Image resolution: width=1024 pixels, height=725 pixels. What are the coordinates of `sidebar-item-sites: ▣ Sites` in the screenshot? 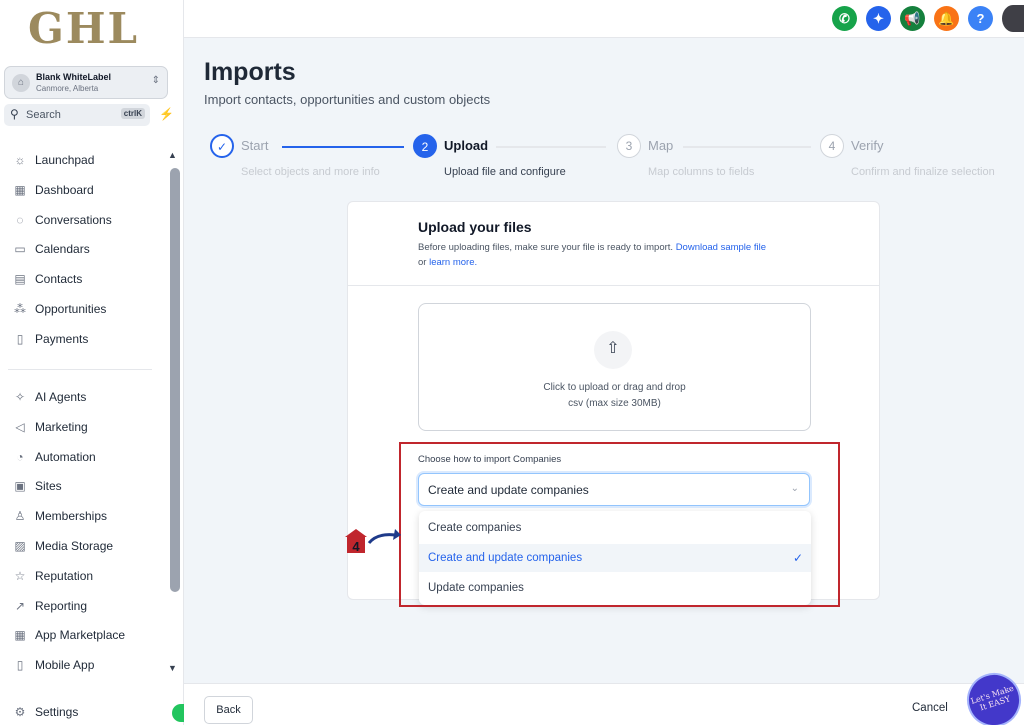 It's located at (37, 489).